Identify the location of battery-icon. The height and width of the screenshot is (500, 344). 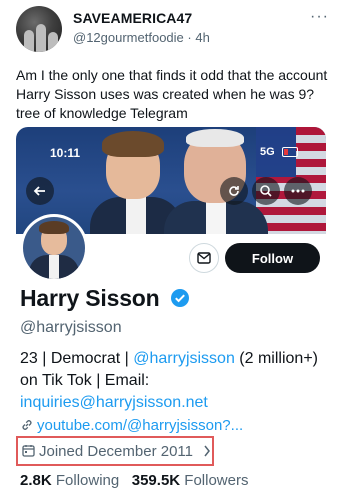
(290, 152).